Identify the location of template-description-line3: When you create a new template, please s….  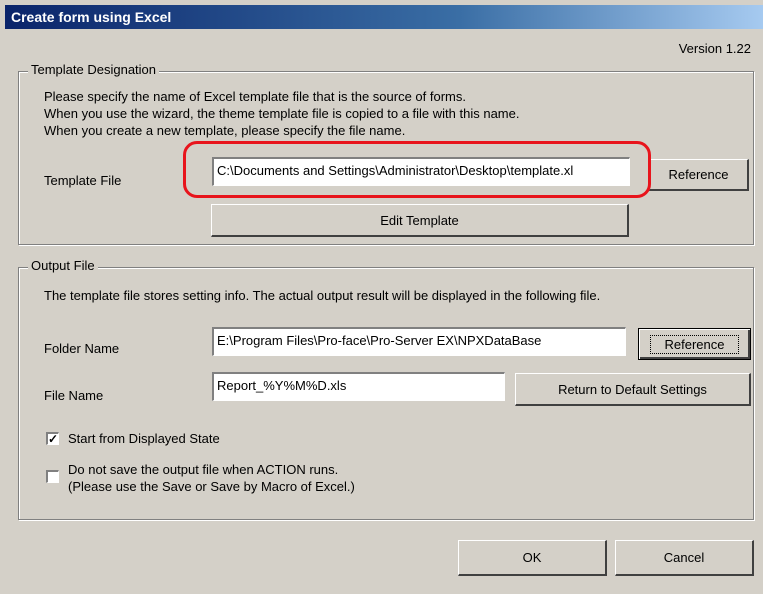
(225, 130).